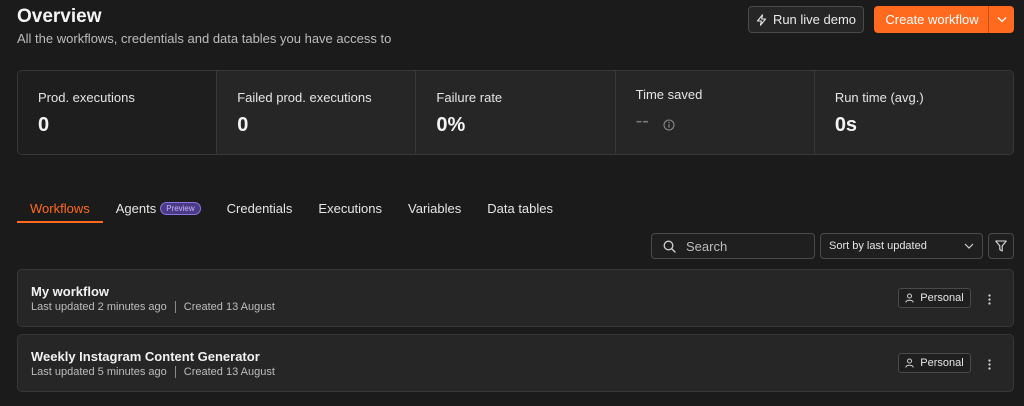 This screenshot has height=406, width=1024. I want to click on filter-button, so click(1001, 246).